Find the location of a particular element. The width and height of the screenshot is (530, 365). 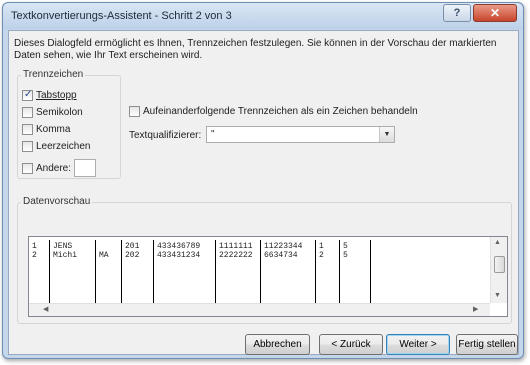

help-button: ? is located at coordinates (457, 13).